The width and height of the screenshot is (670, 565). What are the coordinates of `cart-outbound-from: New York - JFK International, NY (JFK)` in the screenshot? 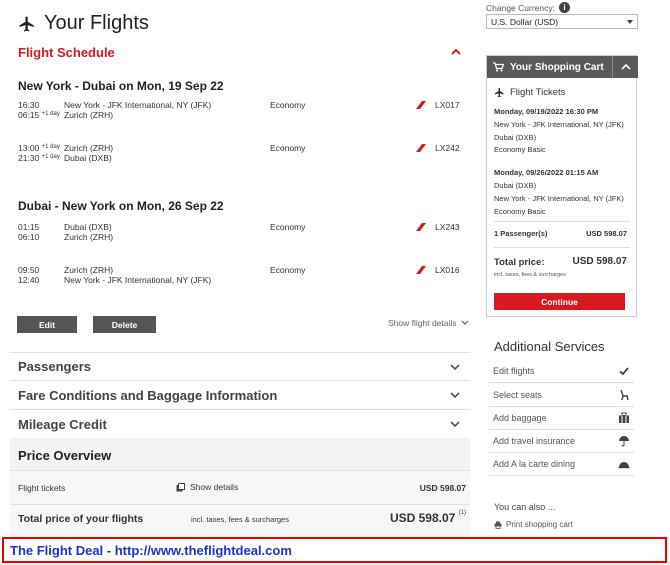 It's located at (559, 124).